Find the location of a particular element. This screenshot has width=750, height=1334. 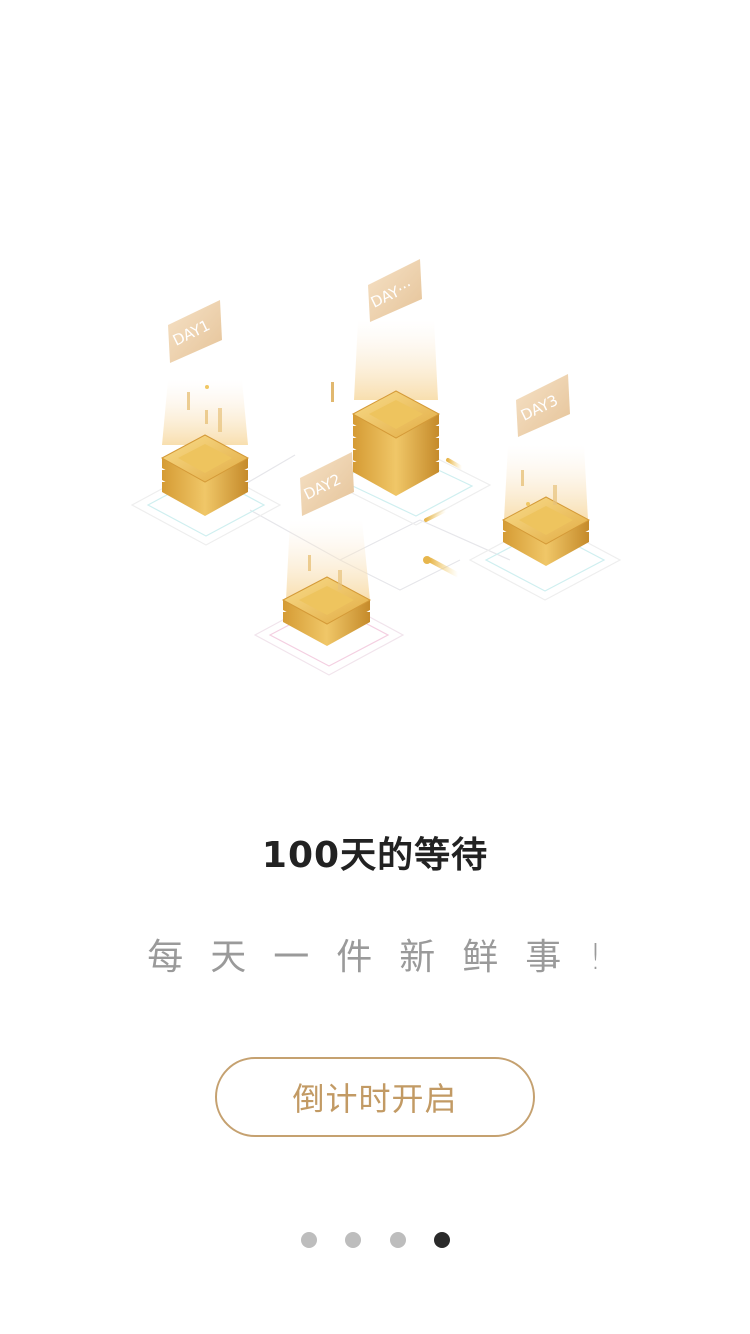

page-subtitle: 每天一件新鲜事! is located at coordinates (388, 957).